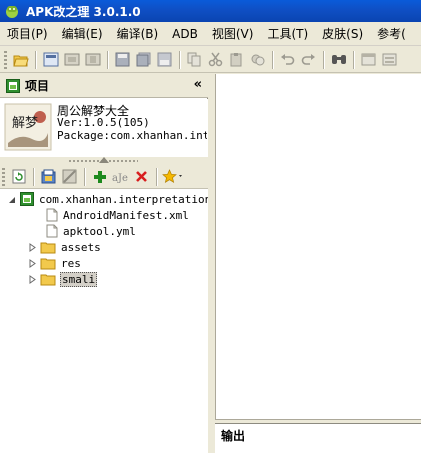  I want to click on save-all-button, so click(143, 60).